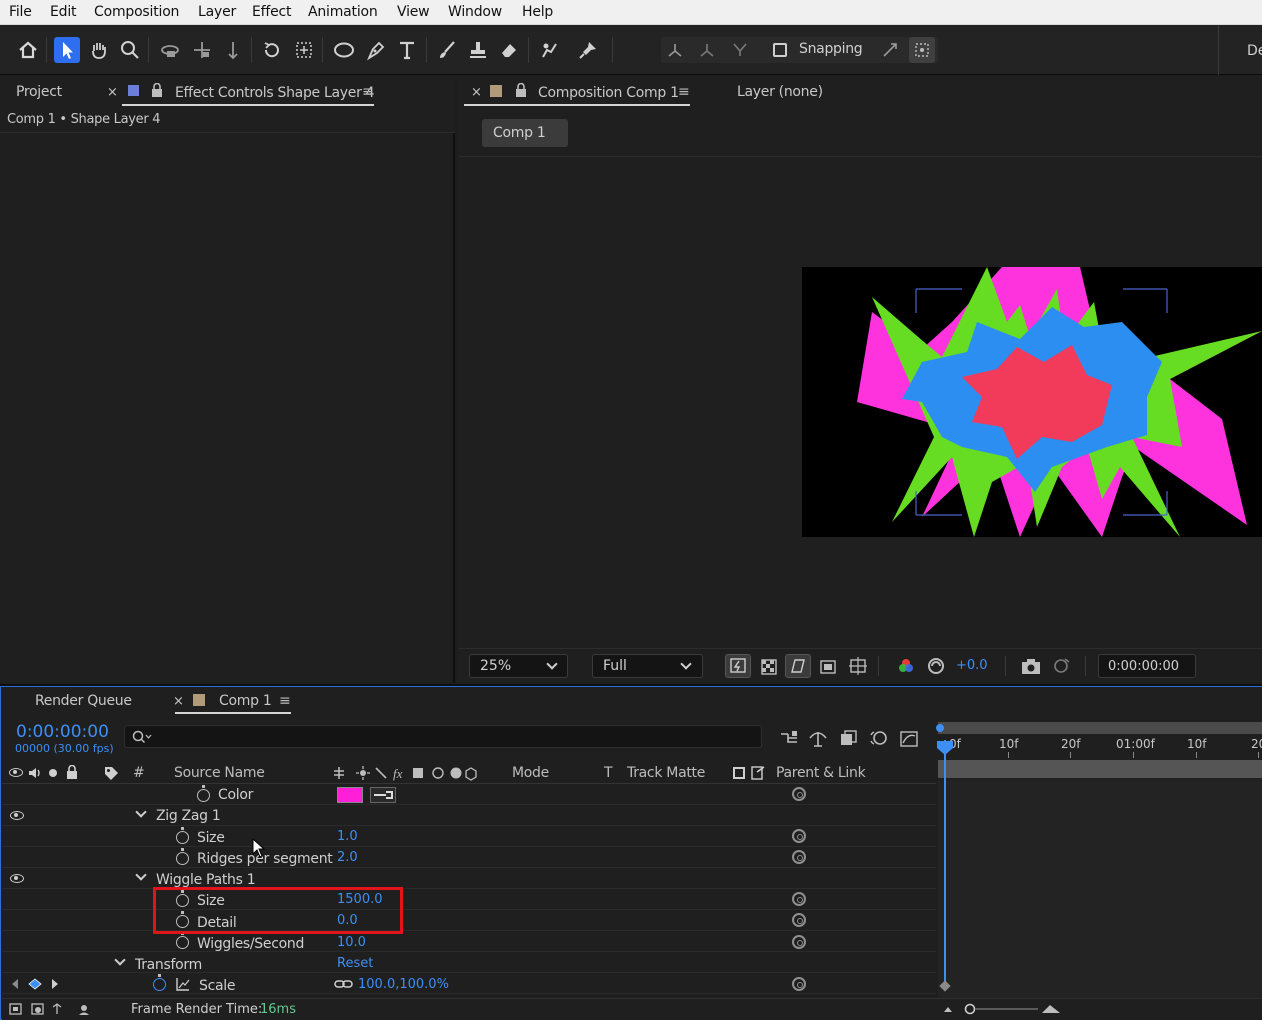 The width and height of the screenshot is (1262, 1020). I want to click on brush-tool-icon, so click(447, 50).